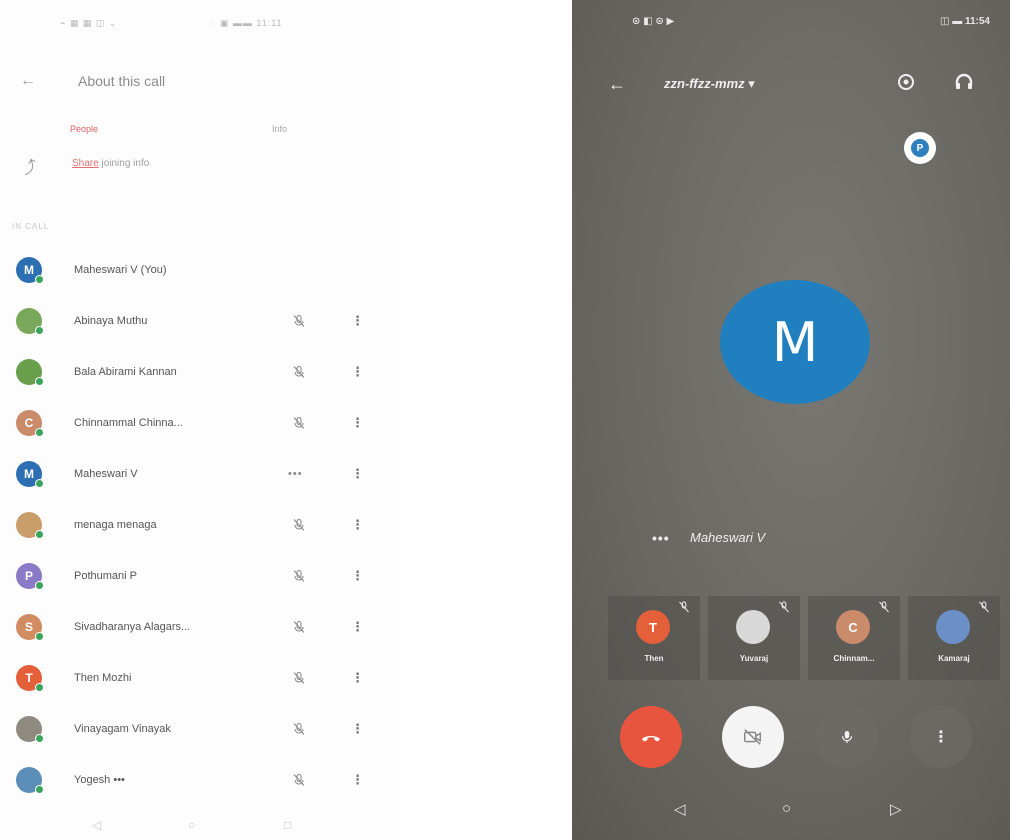 The image size is (1010, 840). What do you see at coordinates (941, 737) in the screenshot?
I see `more-options-button: ⋮` at bounding box center [941, 737].